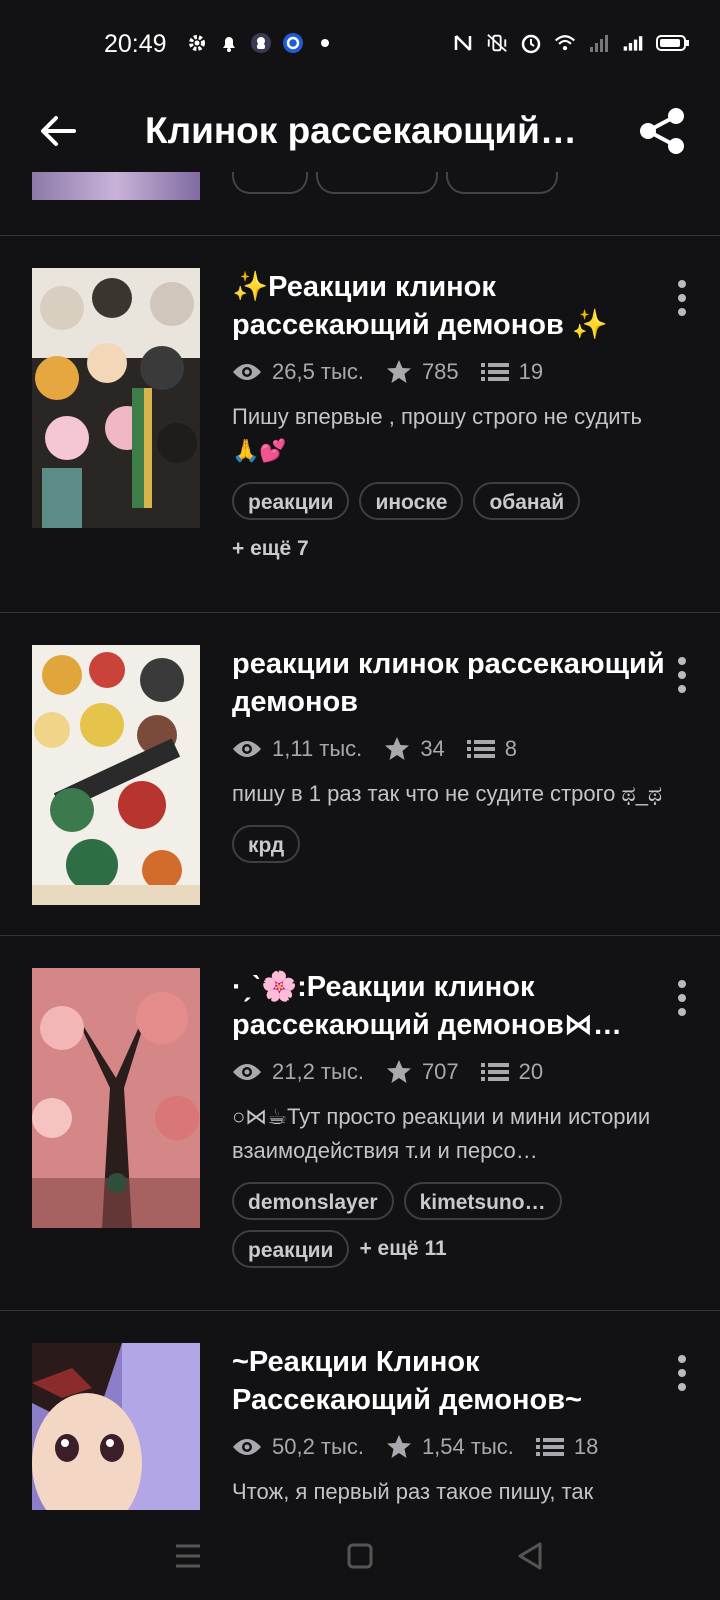 This screenshot has height=1600, width=720. I want to click on recent-apps-button, so click(188, 1556).